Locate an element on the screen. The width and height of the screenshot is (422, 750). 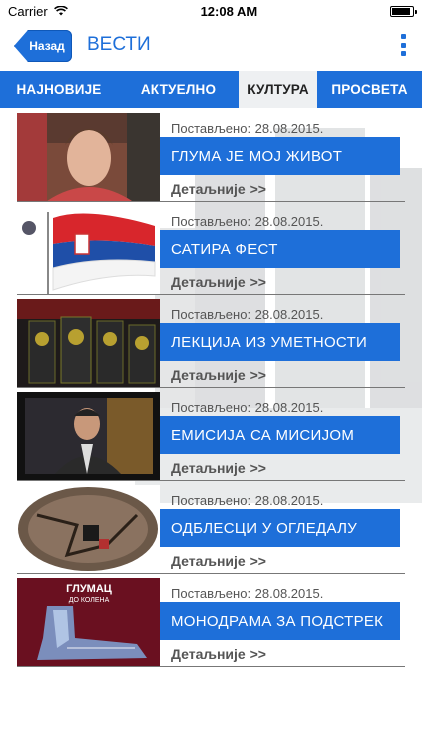
news-thumbnail: ГЛУМАЦ ДО КОЛЕНА is located at coordinates (88, 622).